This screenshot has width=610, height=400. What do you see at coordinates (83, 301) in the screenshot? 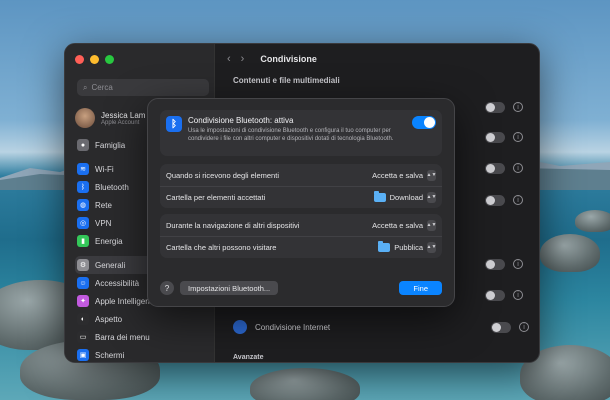
I see `intelligence-icon: ✦` at bounding box center [83, 301].